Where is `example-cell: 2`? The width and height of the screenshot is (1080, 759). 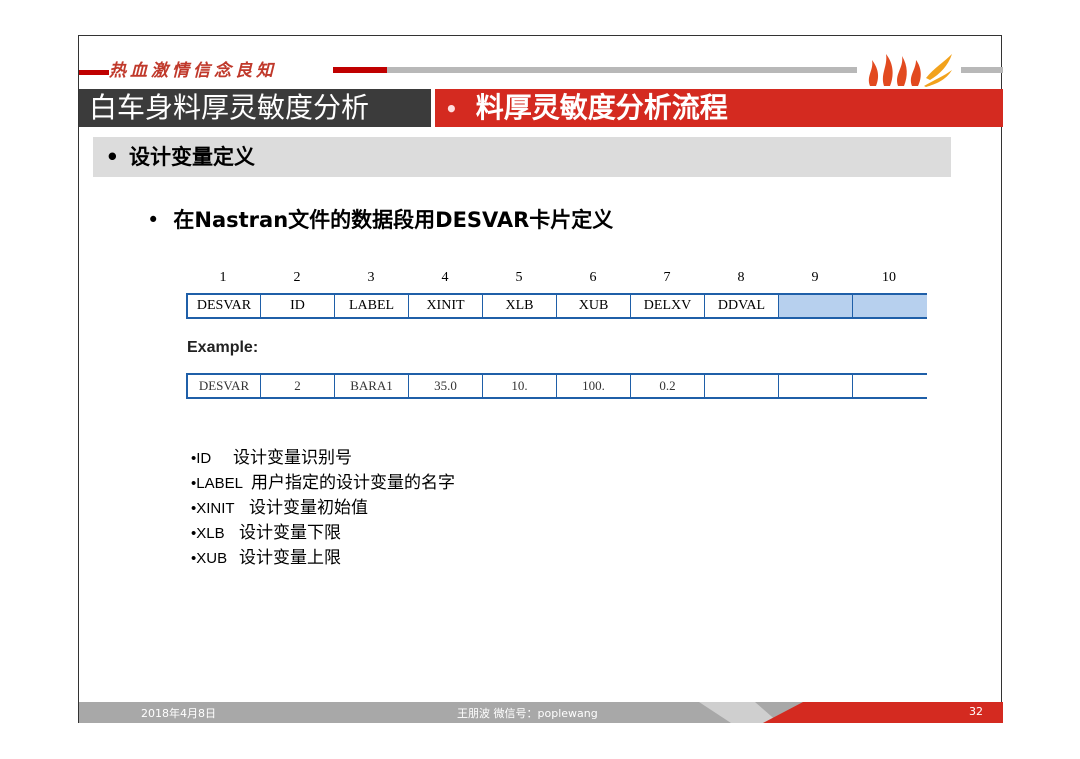 example-cell: 2 is located at coordinates (297, 386).